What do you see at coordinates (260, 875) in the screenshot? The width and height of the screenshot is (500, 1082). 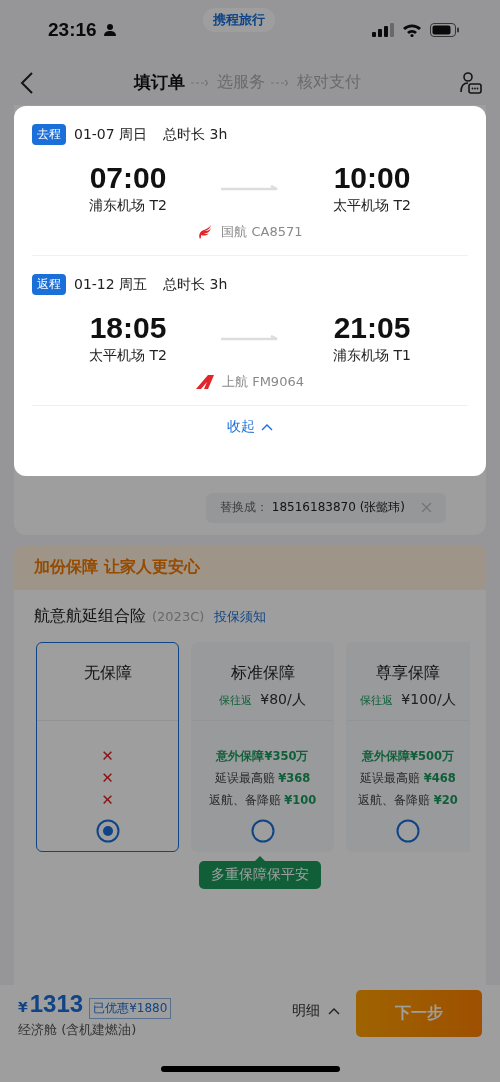 I see `plan-tooltip: 多重保障保平安` at bounding box center [260, 875].